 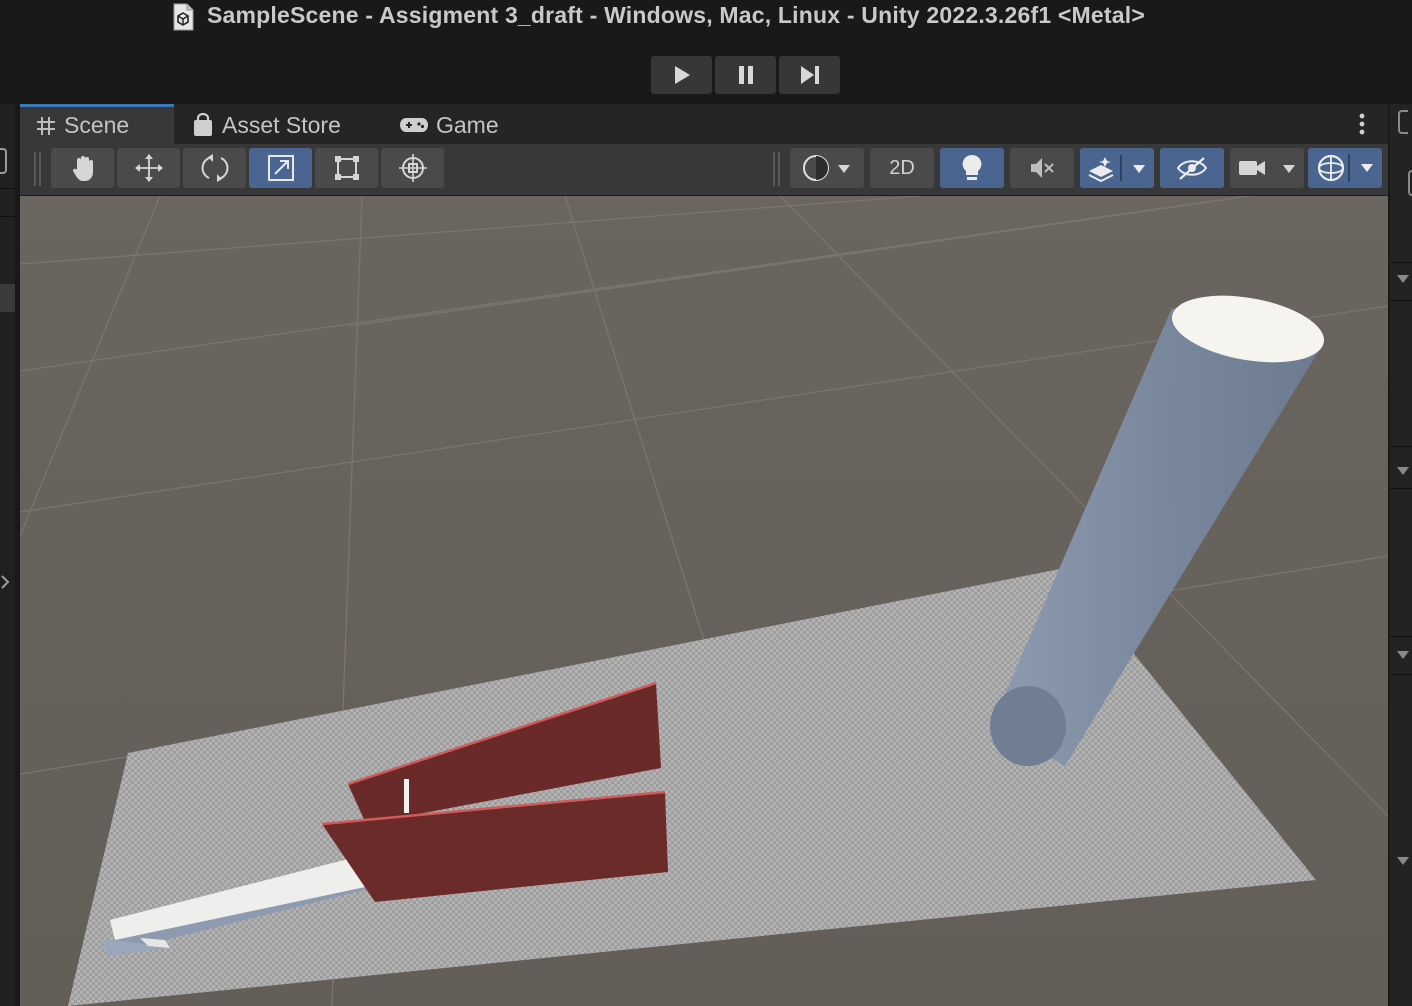 What do you see at coordinates (3, 161) in the screenshot?
I see `panel-collapse-icon` at bounding box center [3, 161].